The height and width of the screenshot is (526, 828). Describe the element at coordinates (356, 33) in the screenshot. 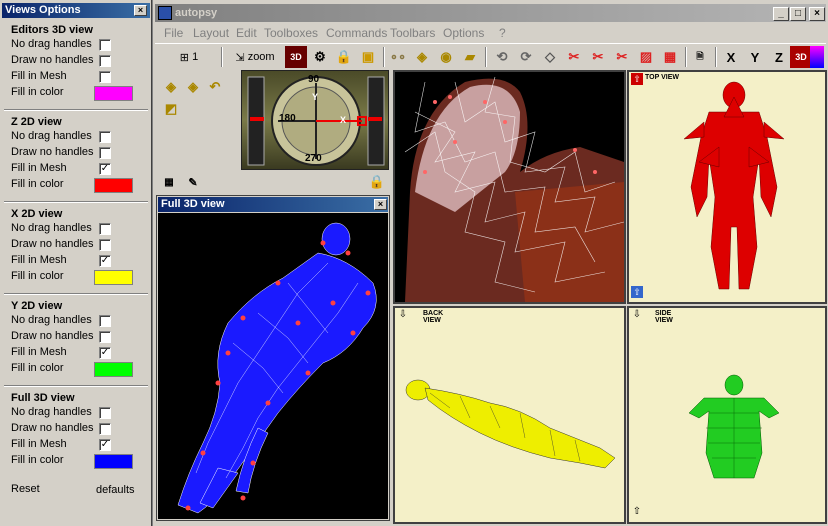

I see `menu-commands: Commands` at that location.